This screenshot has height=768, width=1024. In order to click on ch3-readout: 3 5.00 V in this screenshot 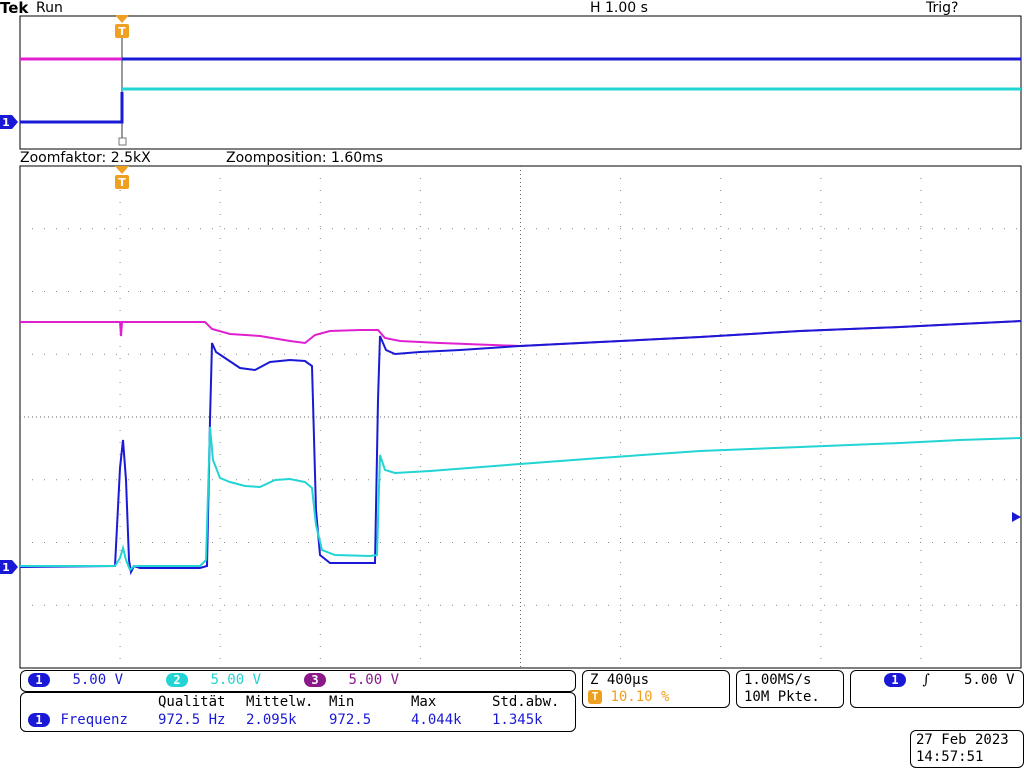, I will do `click(351, 680)`.